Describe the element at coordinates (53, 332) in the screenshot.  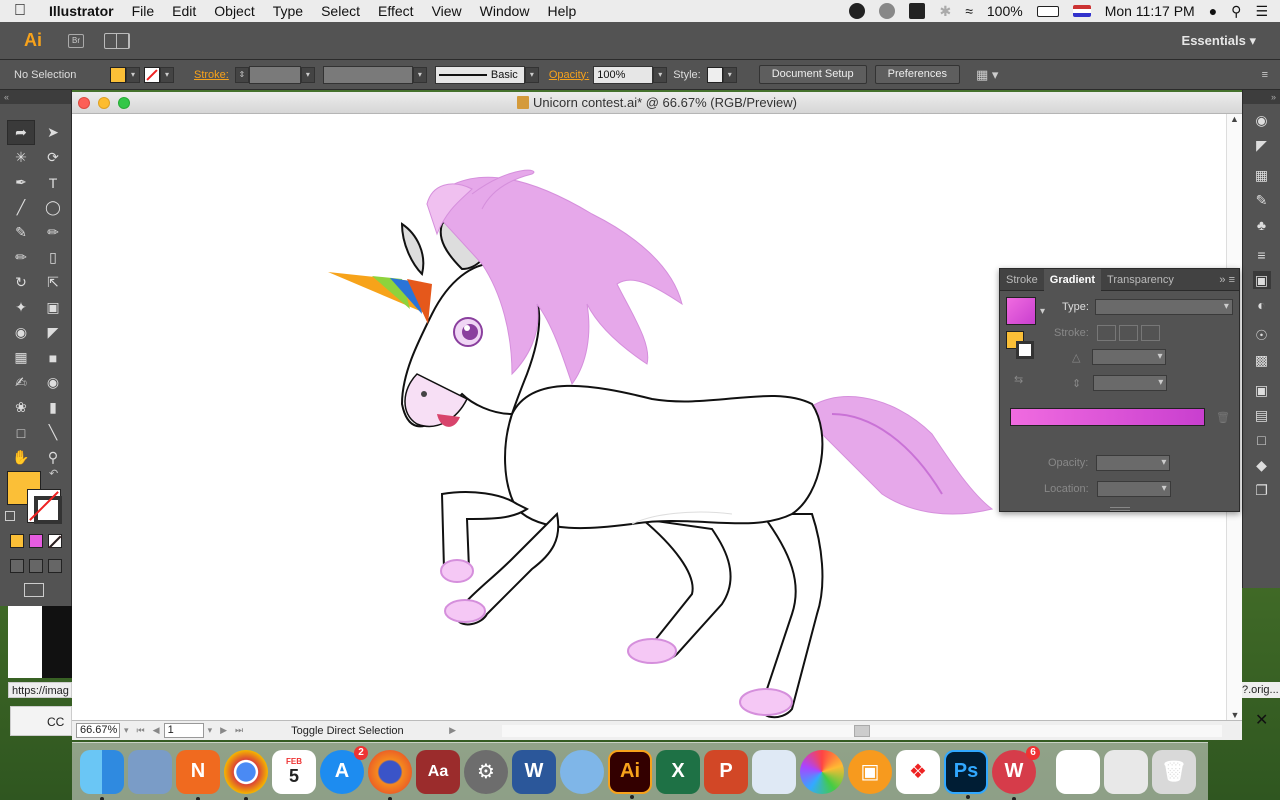
I see `perspective-grid-tool-icon: ◤` at that location.